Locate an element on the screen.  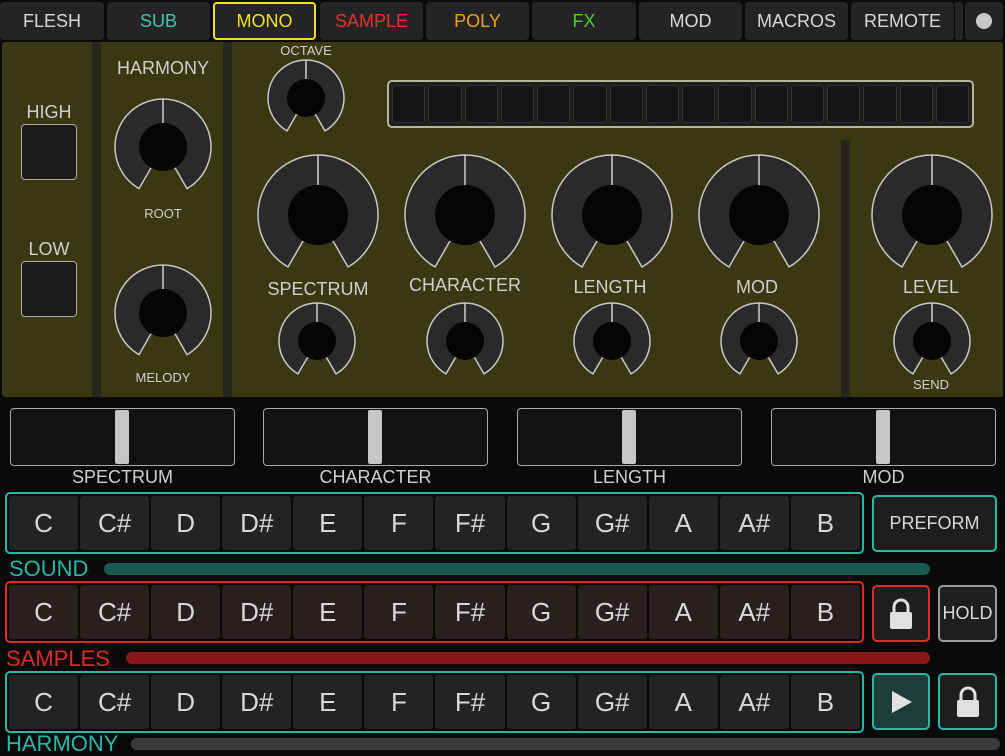
samples-key-fsharp: F# is located at coordinates (470, 612).